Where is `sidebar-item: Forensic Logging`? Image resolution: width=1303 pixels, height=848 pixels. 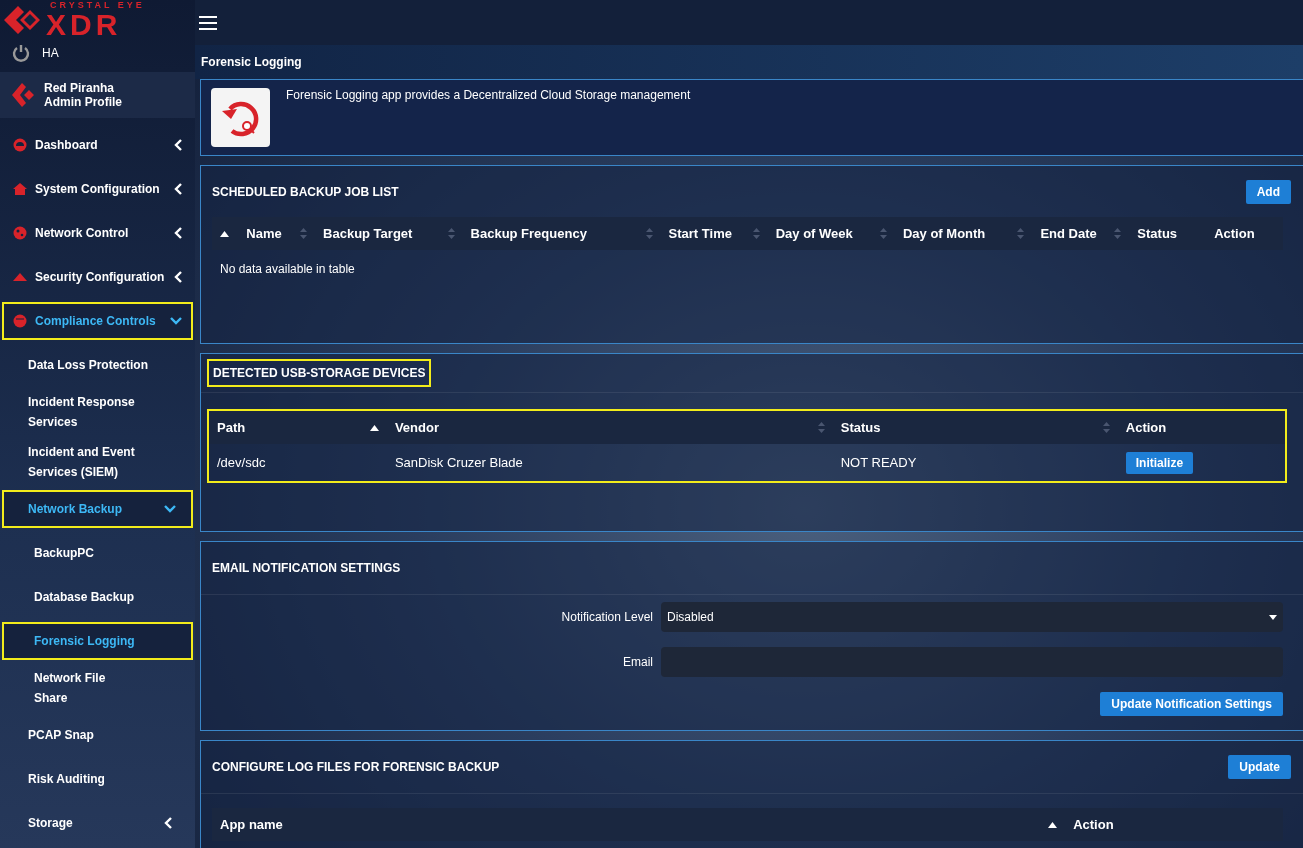
sidebar-item: Forensic Logging is located at coordinates (97, 641).